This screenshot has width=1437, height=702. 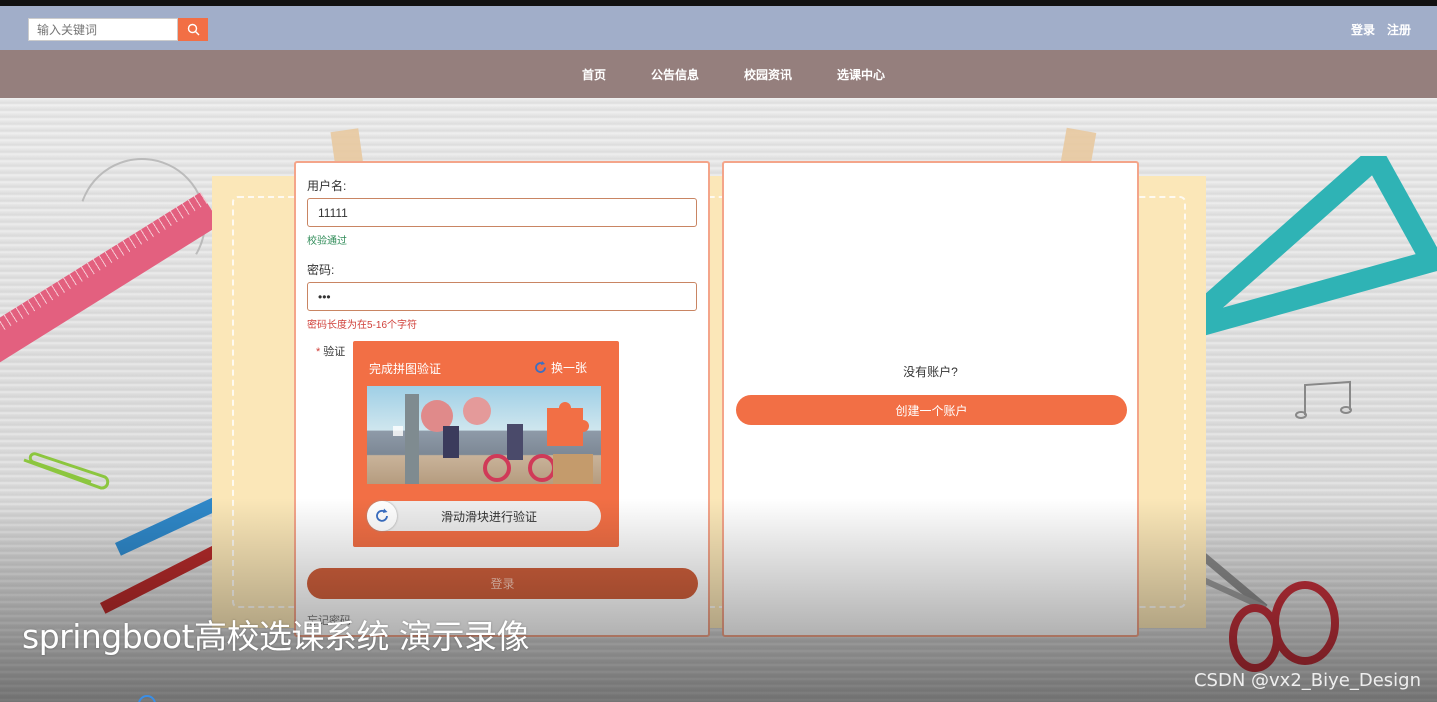 I want to click on search-button, so click(x=193, y=29).